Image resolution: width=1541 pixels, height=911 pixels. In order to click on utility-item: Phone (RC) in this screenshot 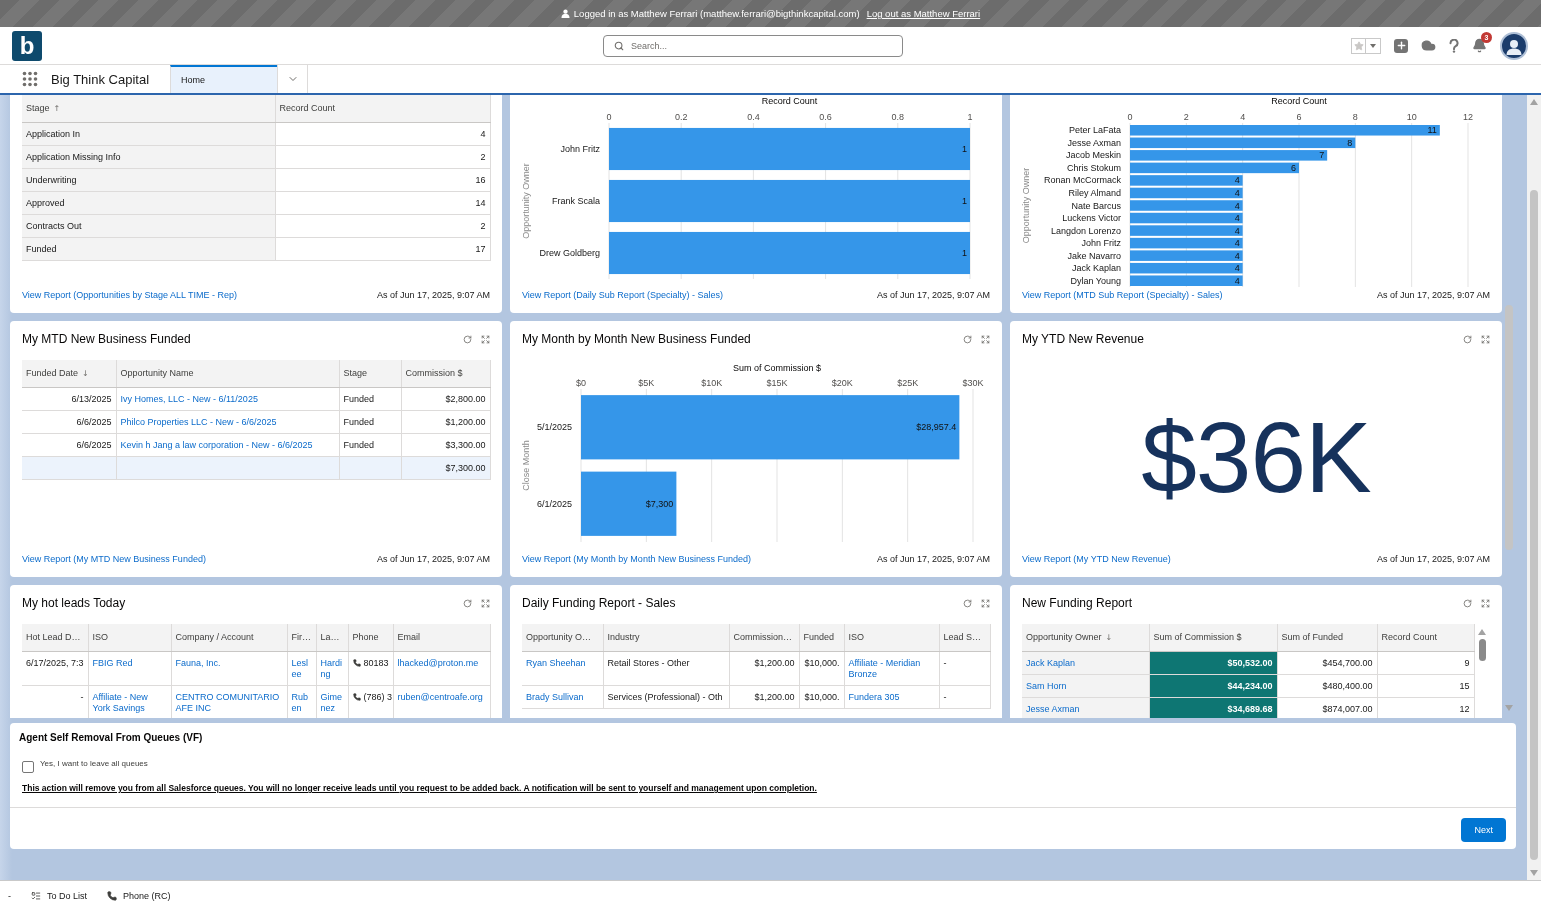, I will do `click(139, 896)`.